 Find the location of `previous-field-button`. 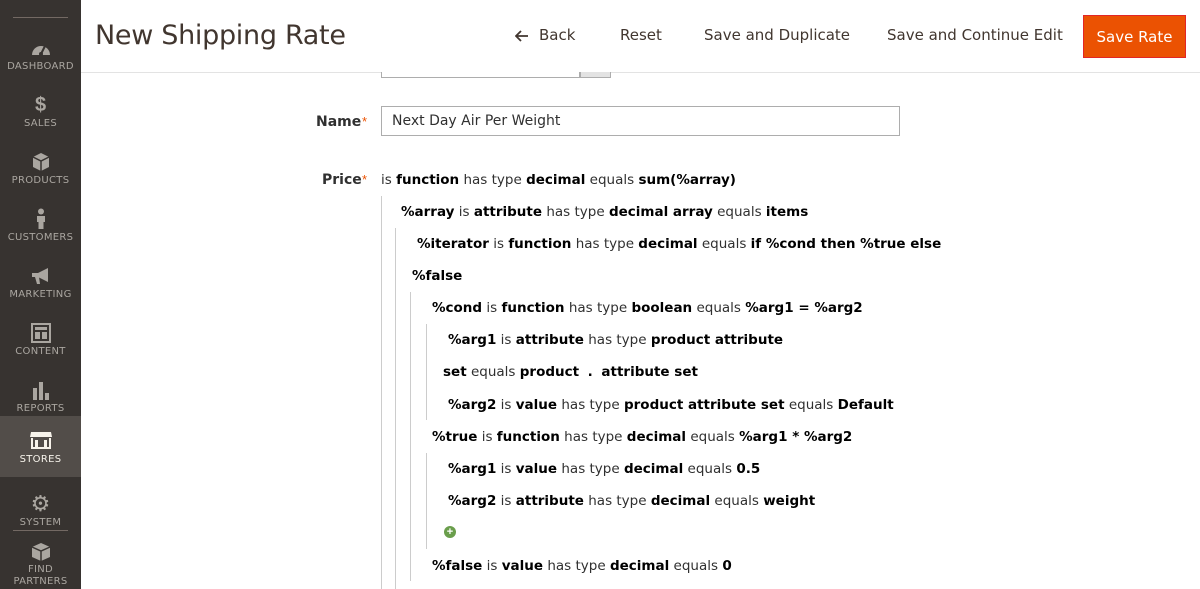

previous-field-button is located at coordinates (595, 75).